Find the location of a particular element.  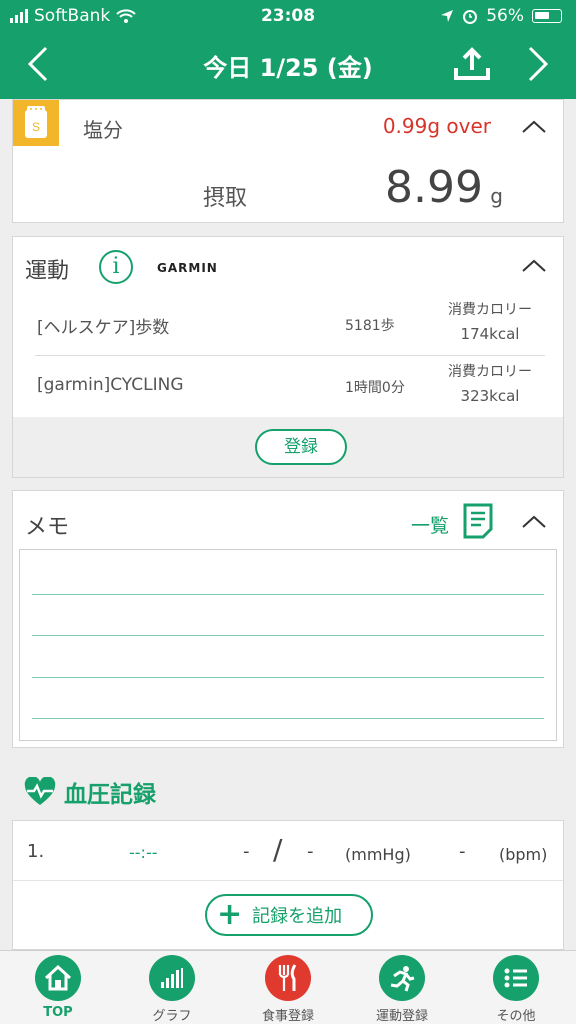

share-icon is located at coordinates (472, 64).